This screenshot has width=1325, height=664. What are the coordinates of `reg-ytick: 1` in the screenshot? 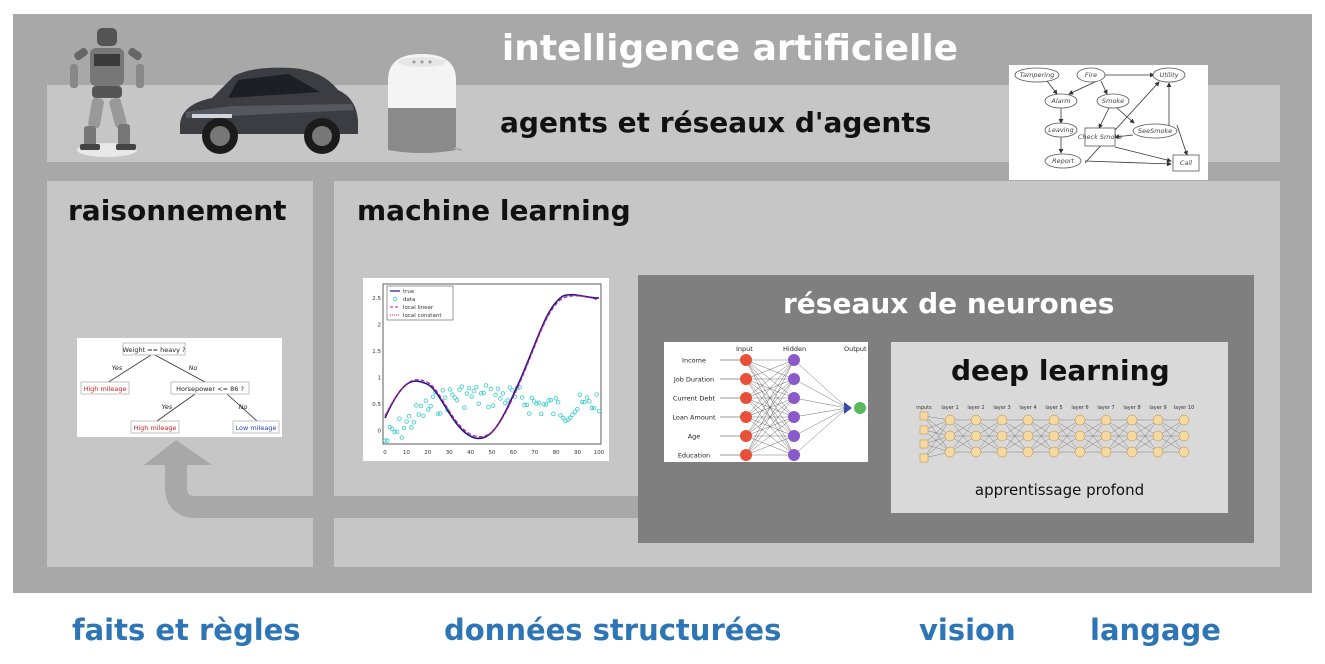 It's located at (380, 379).